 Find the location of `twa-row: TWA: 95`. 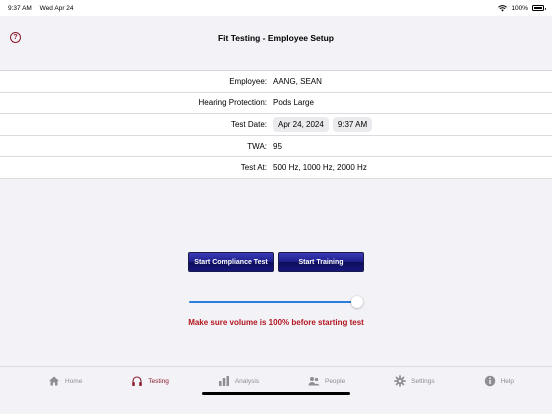

twa-row: TWA: 95 is located at coordinates (276, 147).